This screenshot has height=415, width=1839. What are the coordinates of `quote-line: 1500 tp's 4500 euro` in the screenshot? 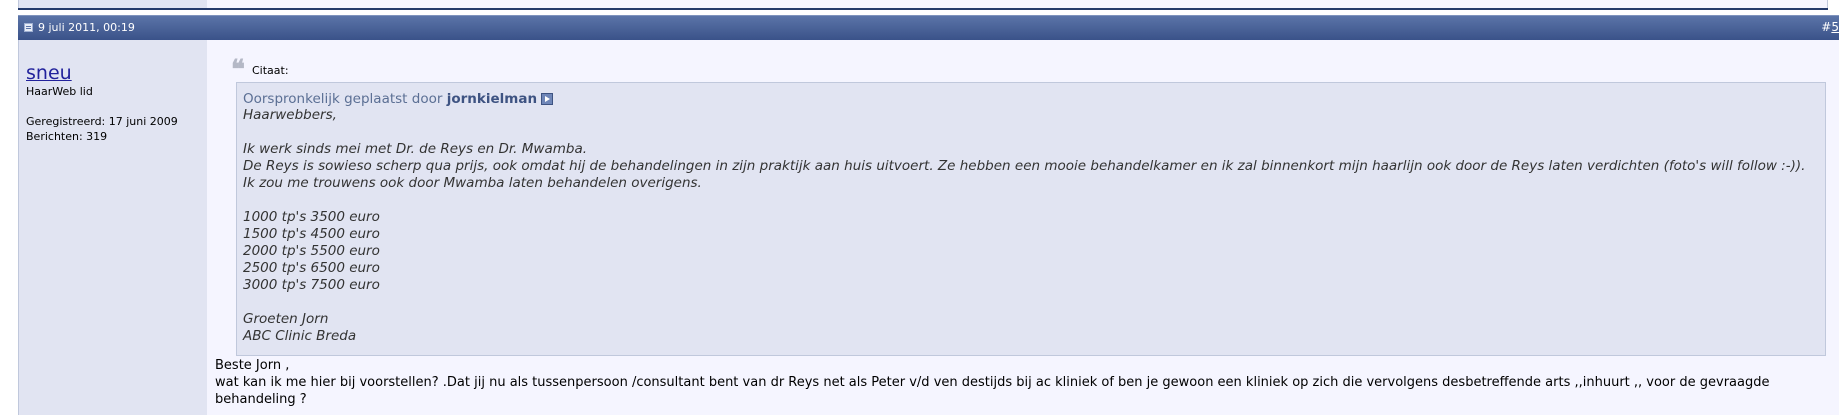 It's located at (311, 234).